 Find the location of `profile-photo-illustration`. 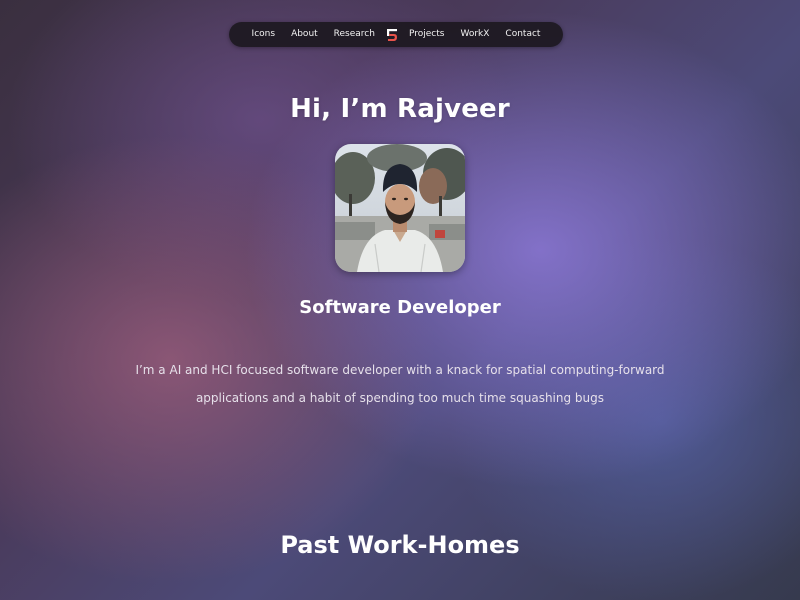

profile-photo-illustration is located at coordinates (400, 208).